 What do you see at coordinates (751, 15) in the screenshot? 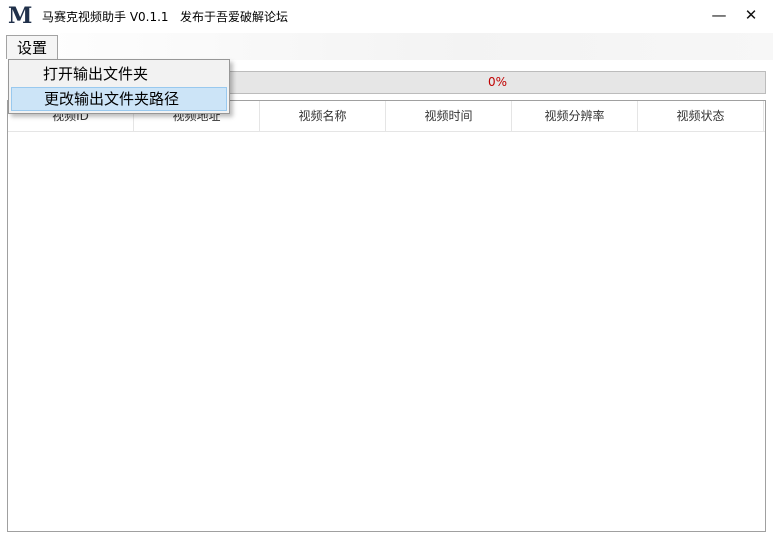
I see `close-button: ✕` at bounding box center [751, 15].